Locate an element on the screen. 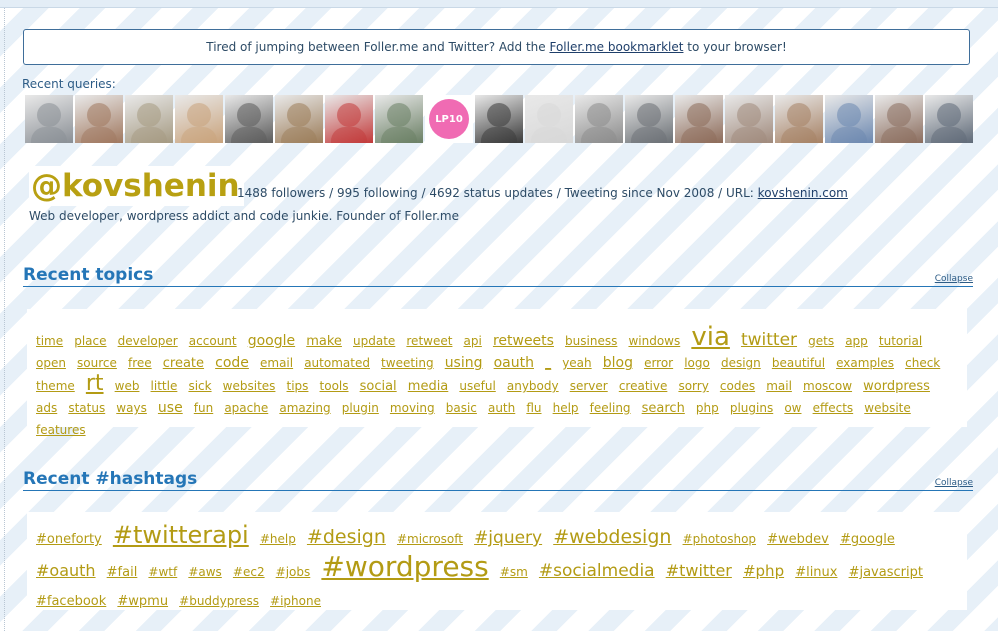 Image resolution: width=998 pixels, height=631 pixels. topic-link: _ is located at coordinates (548, 363).